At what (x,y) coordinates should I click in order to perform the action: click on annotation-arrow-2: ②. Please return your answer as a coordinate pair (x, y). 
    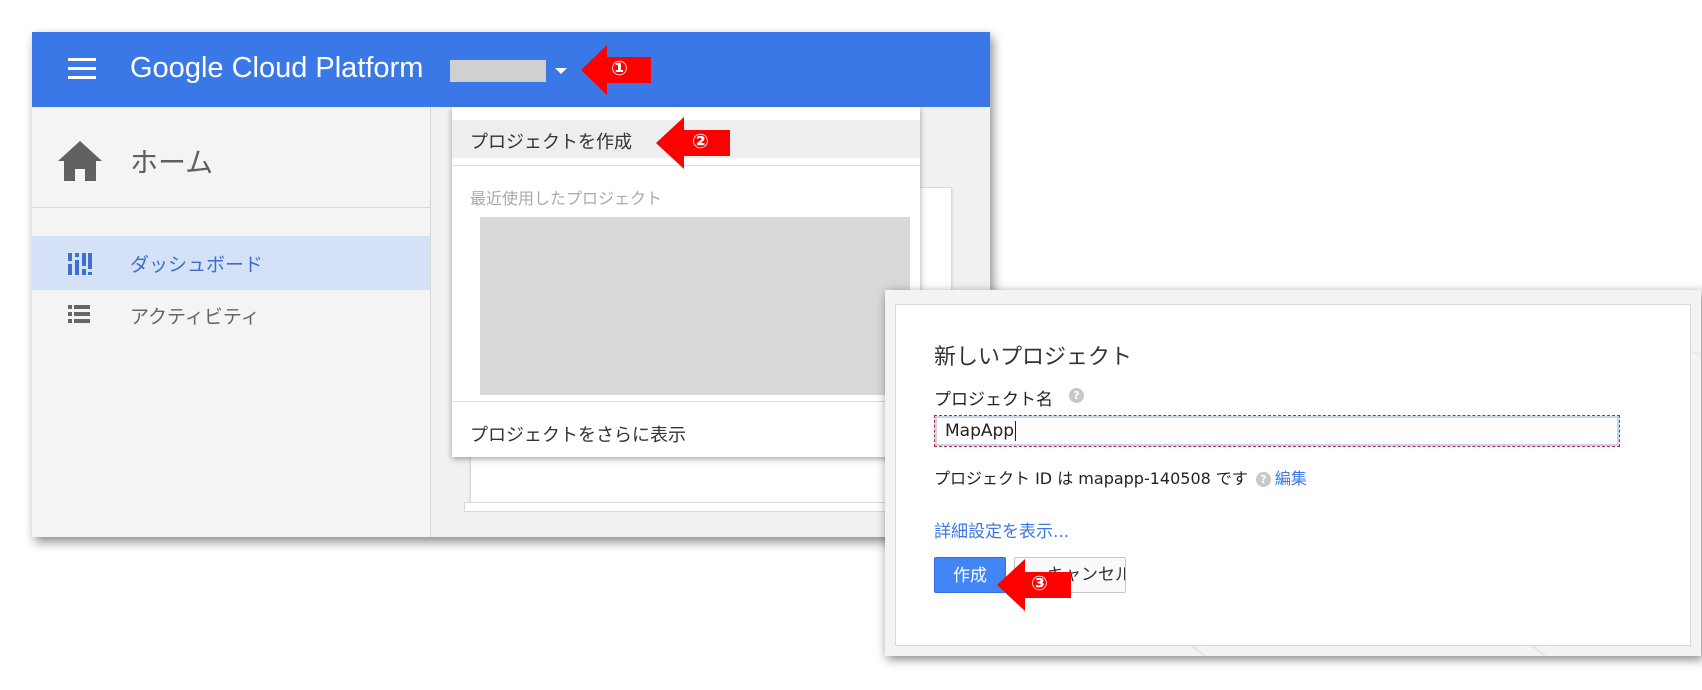
    Looking at the image, I should click on (693, 145).